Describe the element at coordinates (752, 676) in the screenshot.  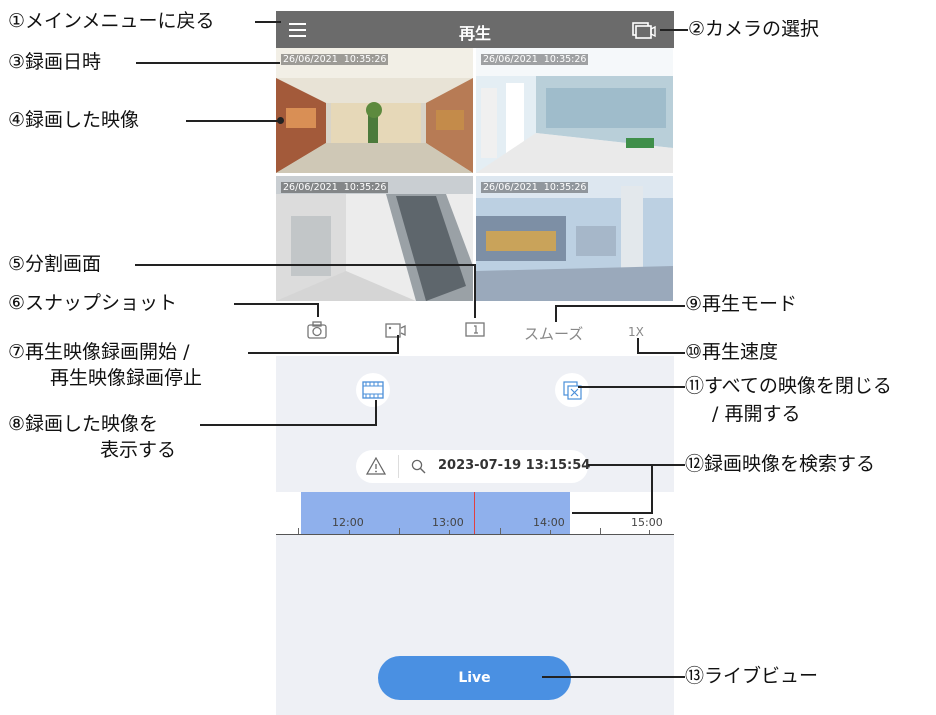
I see `annotation-13: ⑬ライブビュー` at that location.